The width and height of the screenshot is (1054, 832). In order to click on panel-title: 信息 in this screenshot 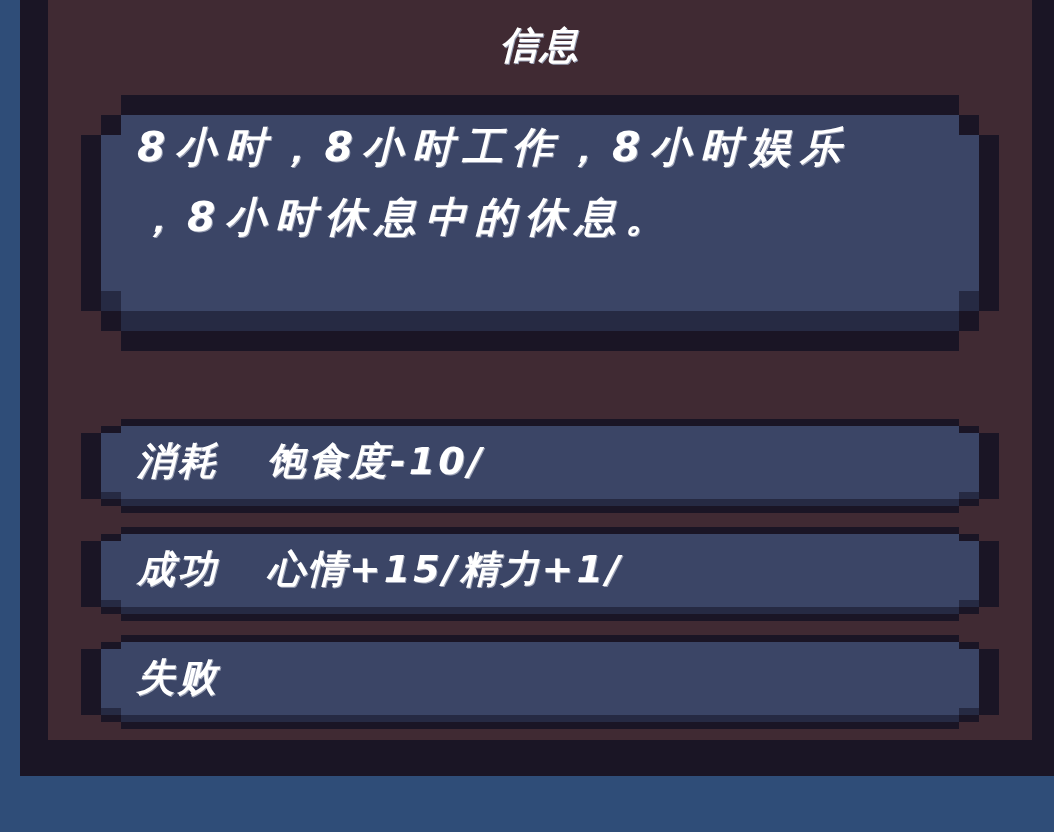, I will do `click(540, 45)`.